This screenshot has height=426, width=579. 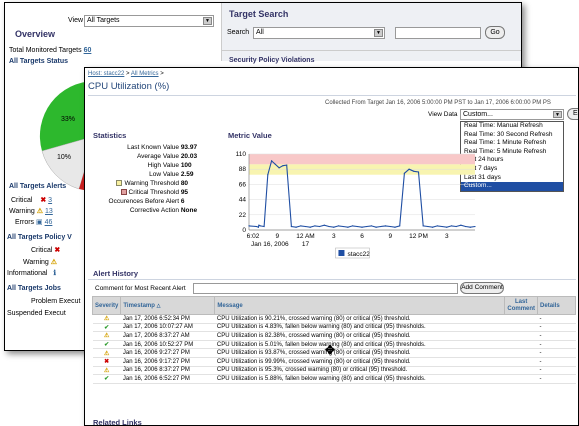 I want to click on col-message: Message, so click(x=360, y=305).